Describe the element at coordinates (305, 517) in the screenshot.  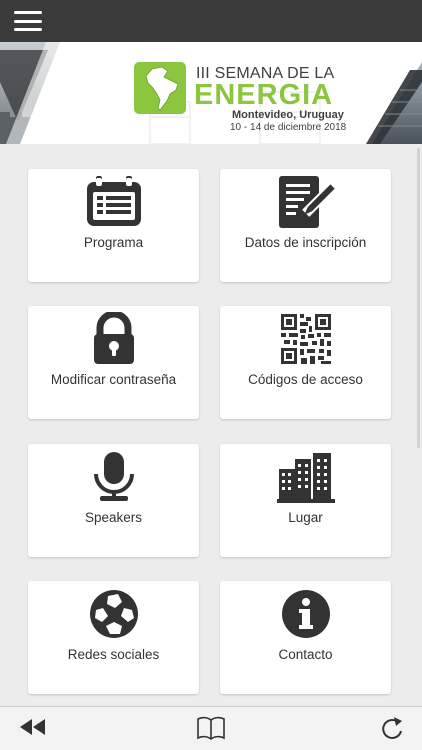
I see `tile-label: Lugar` at that location.